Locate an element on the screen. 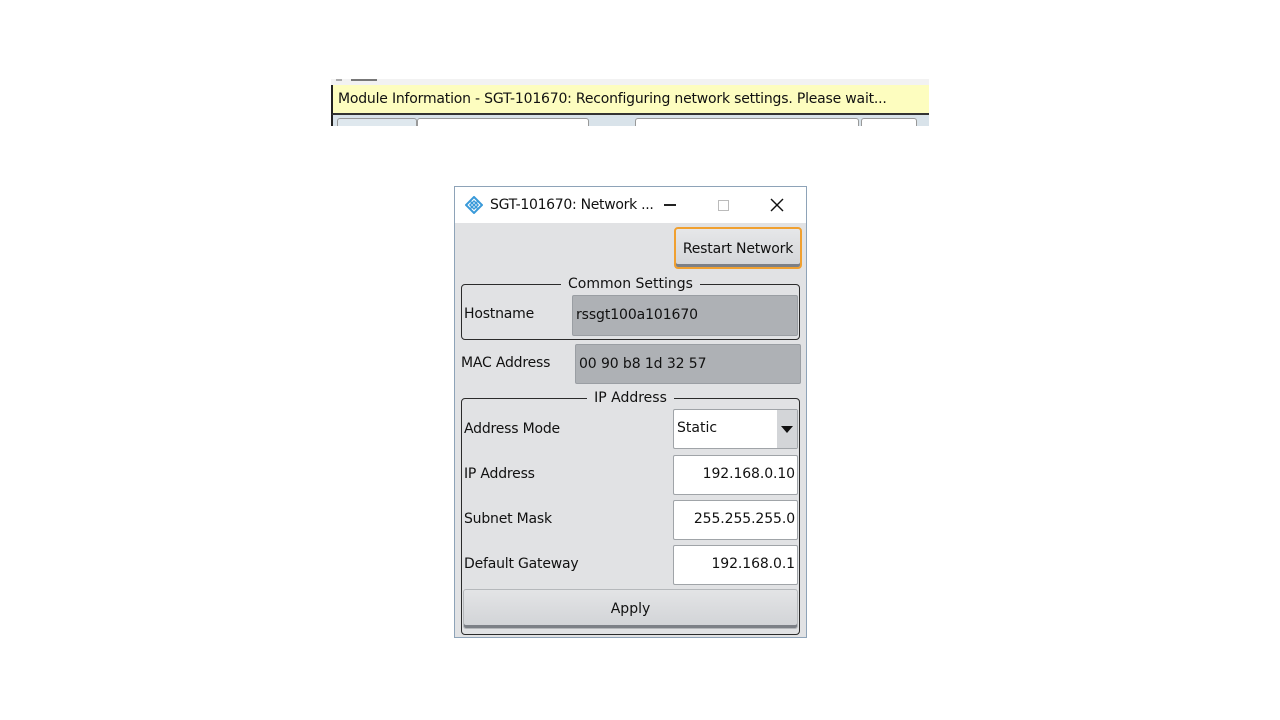  chevron-down-icon is located at coordinates (787, 429).